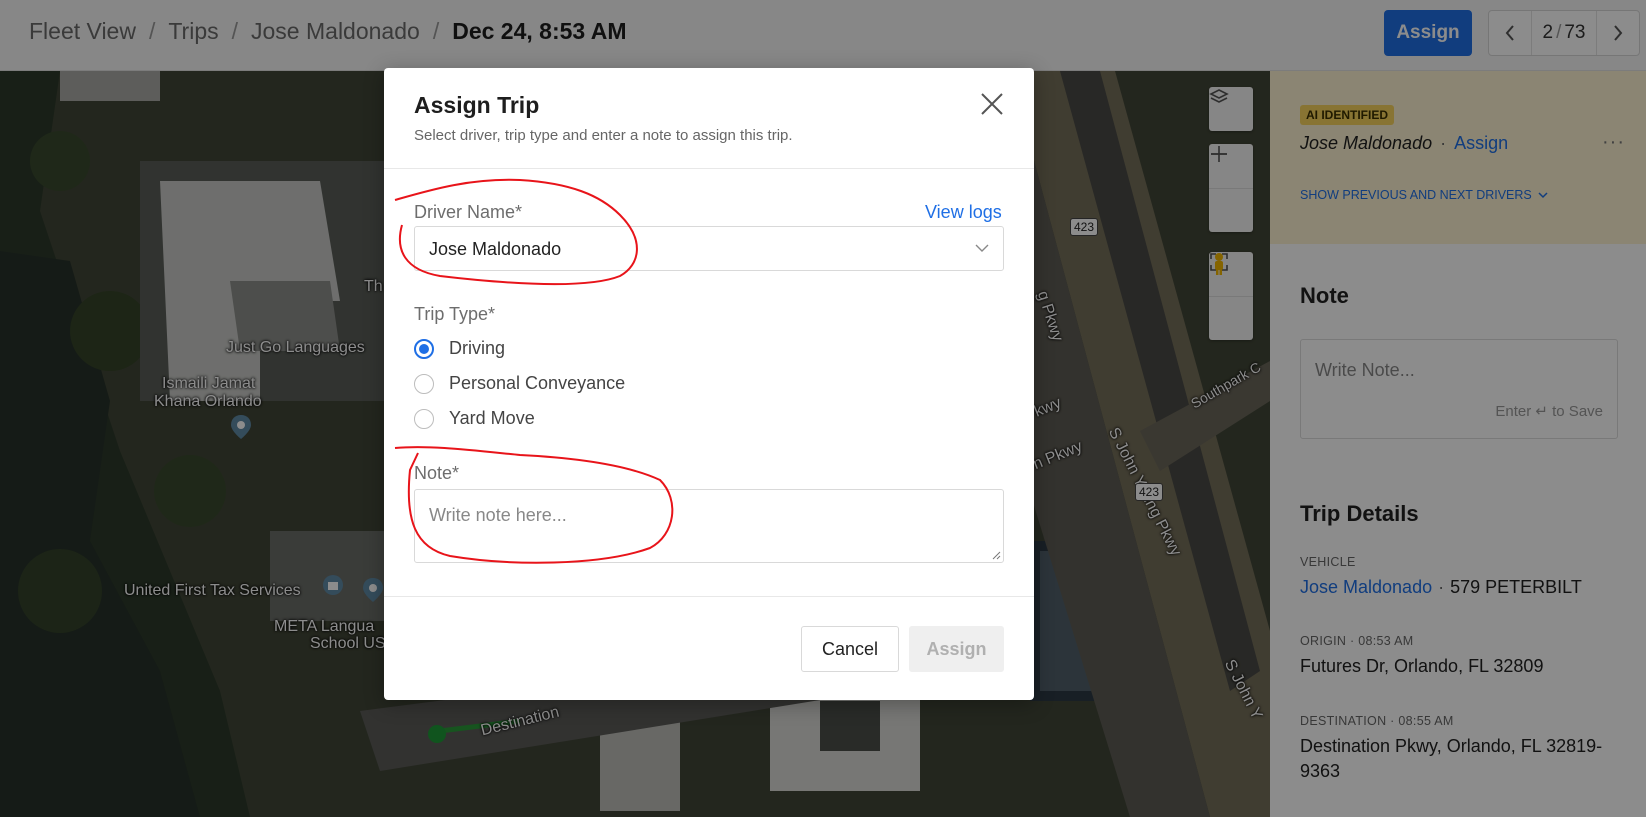 The image size is (1646, 817). I want to click on chevron-down-icon, so click(982, 248).